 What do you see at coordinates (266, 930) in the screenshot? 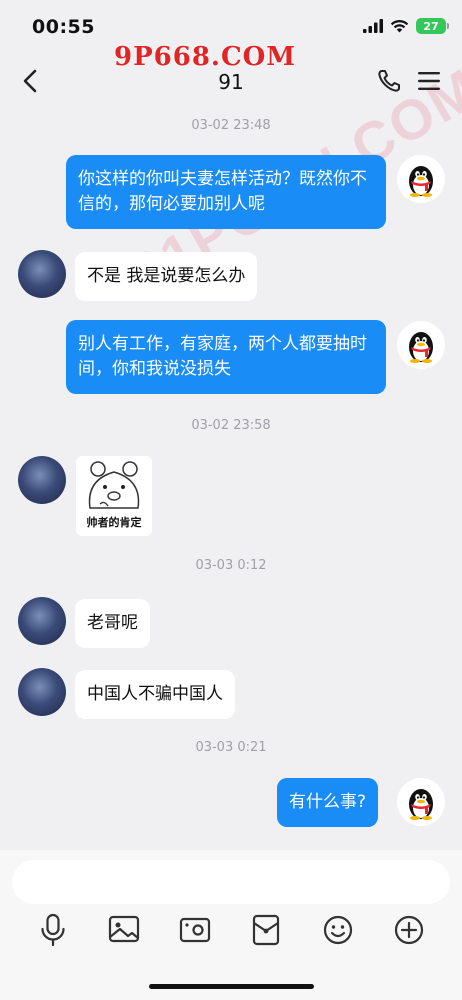
I see `red-packet-icon` at bounding box center [266, 930].